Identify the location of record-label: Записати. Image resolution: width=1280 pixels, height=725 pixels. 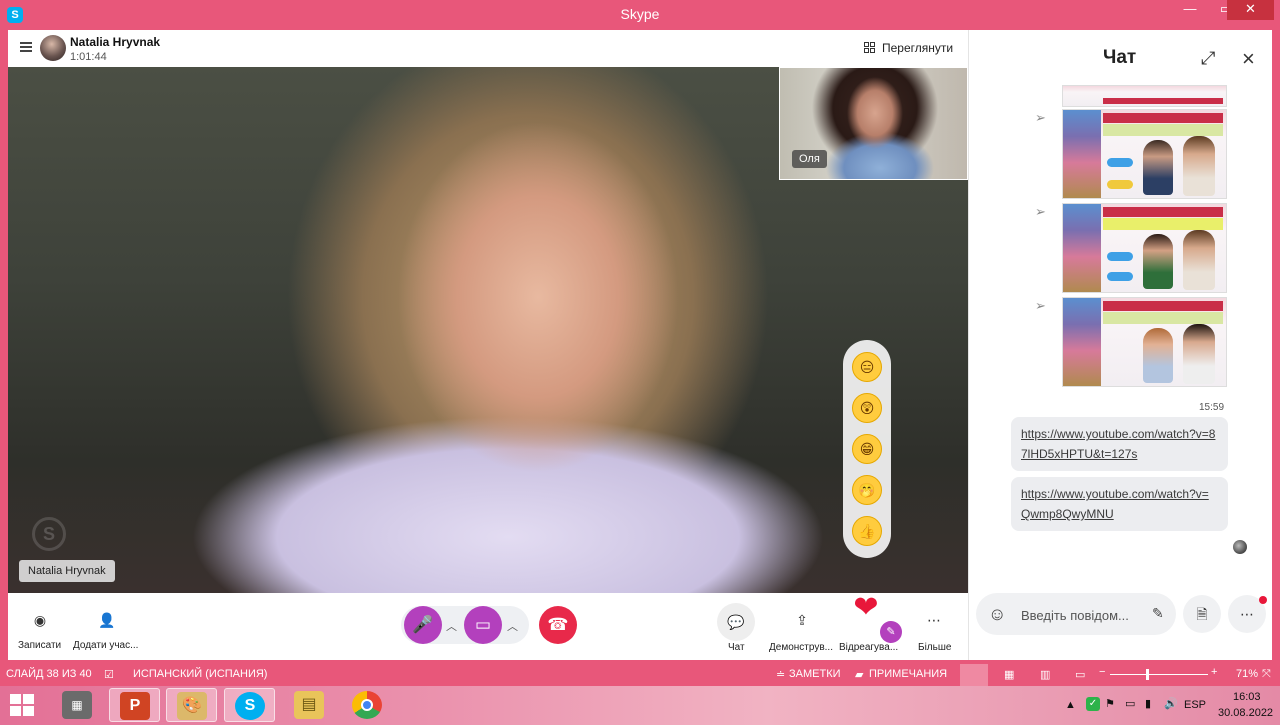
(39, 645).